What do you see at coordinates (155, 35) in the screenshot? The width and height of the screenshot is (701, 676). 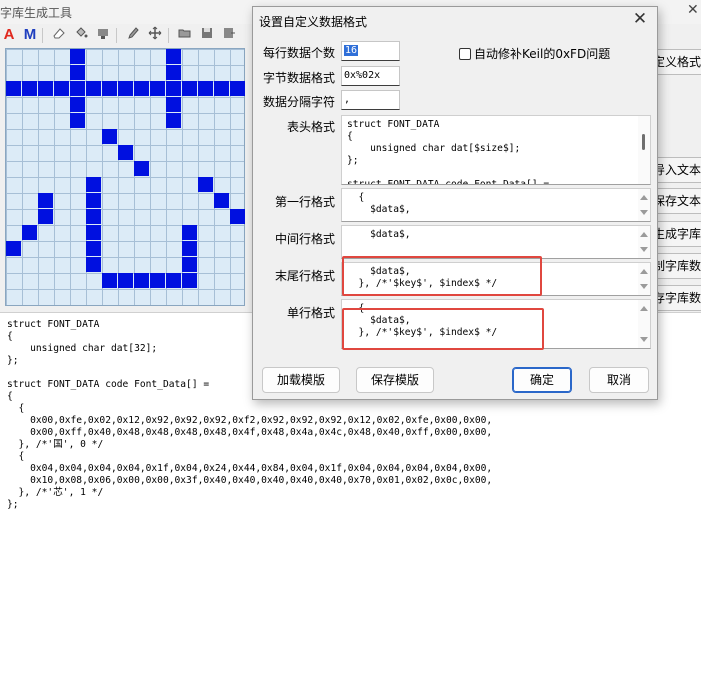 I see `move-icon` at bounding box center [155, 35].